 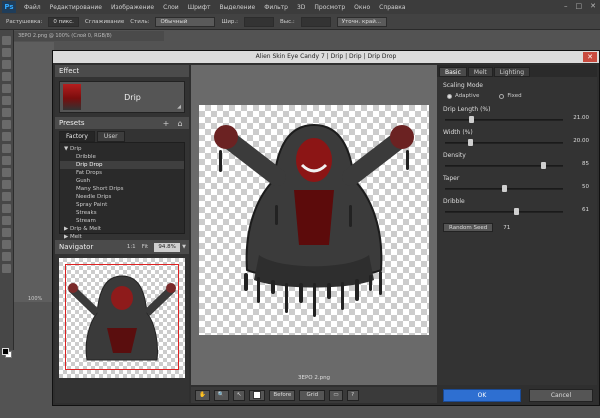 What do you see at coordinates (77, 136) in the screenshot?
I see `tab-factory: Factory` at bounding box center [77, 136].